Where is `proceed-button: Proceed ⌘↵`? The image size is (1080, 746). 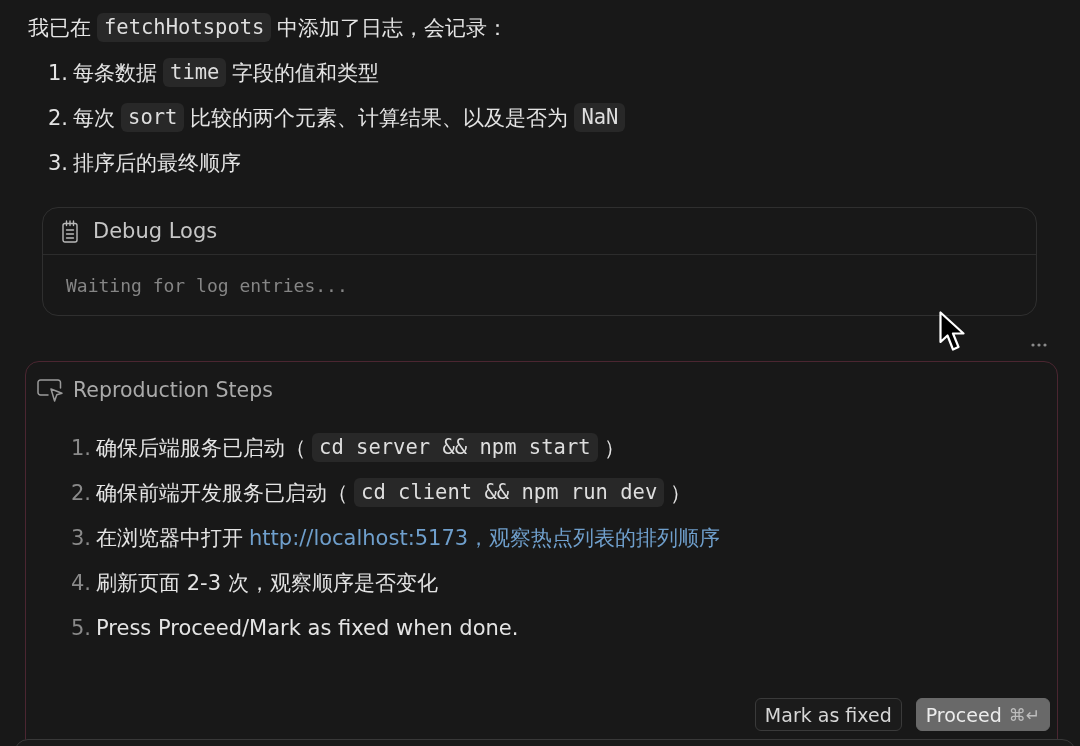 proceed-button: Proceed ⌘↵ is located at coordinates (982, 714).